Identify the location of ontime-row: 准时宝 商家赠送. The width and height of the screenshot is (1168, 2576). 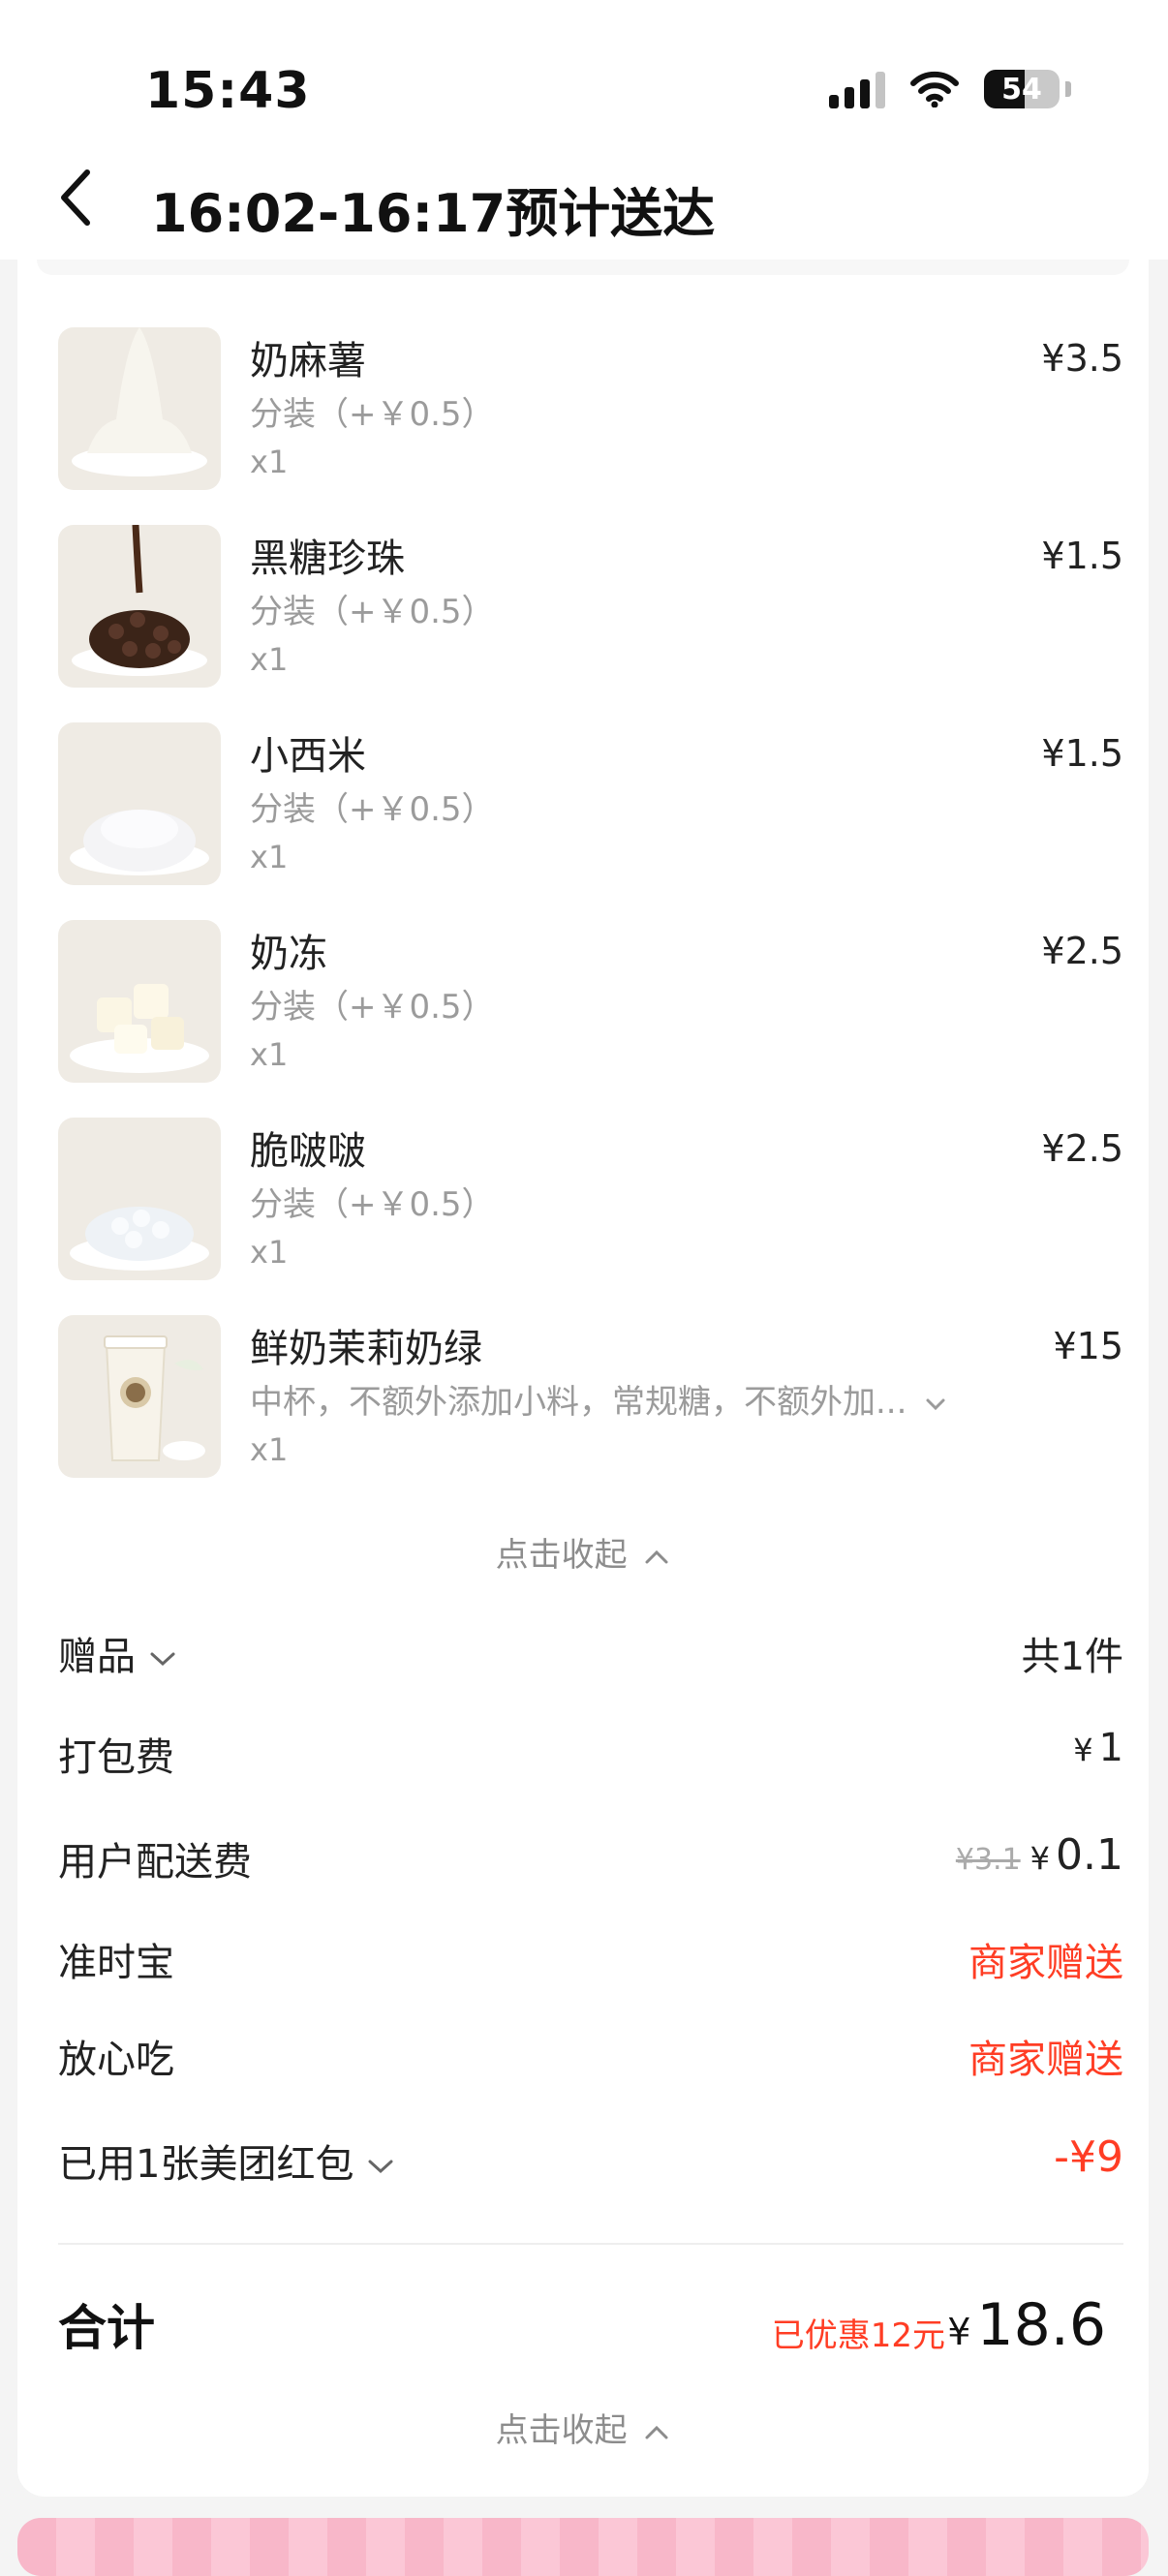
(590, 1960).